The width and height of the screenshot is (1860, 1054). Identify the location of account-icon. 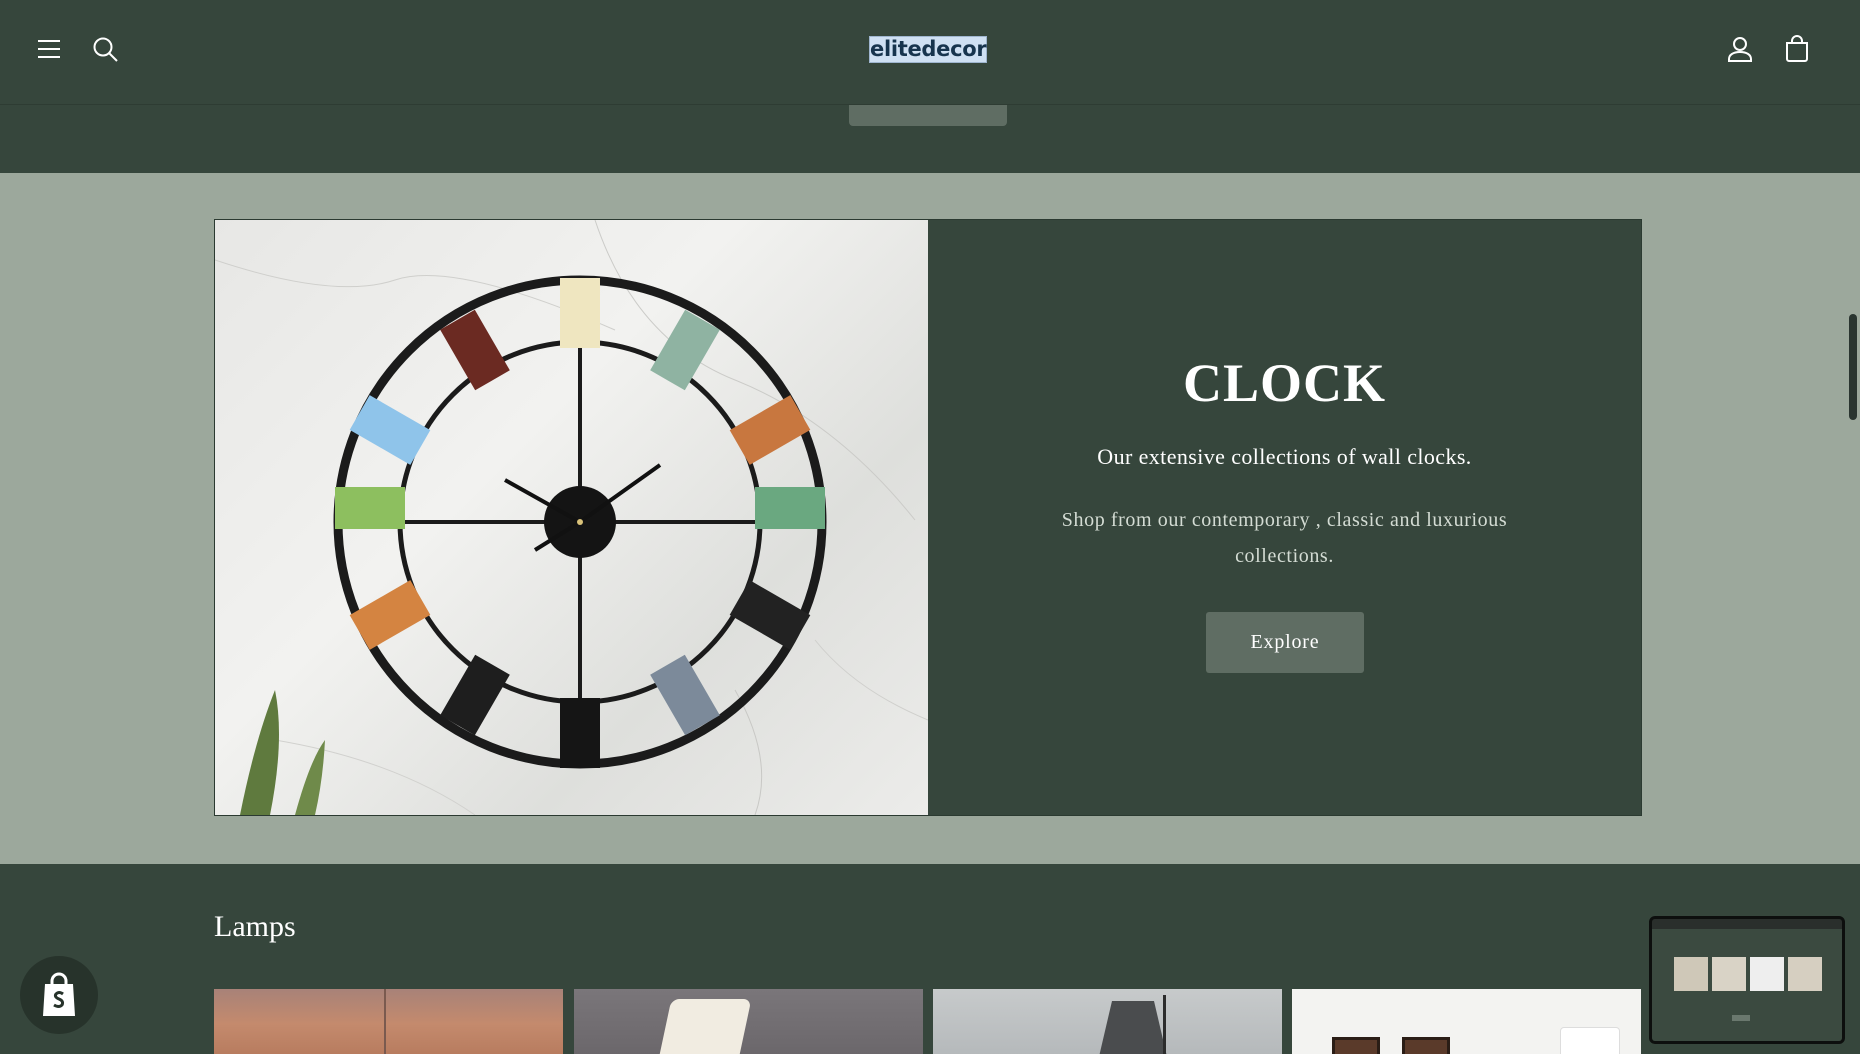
(1740, 49).